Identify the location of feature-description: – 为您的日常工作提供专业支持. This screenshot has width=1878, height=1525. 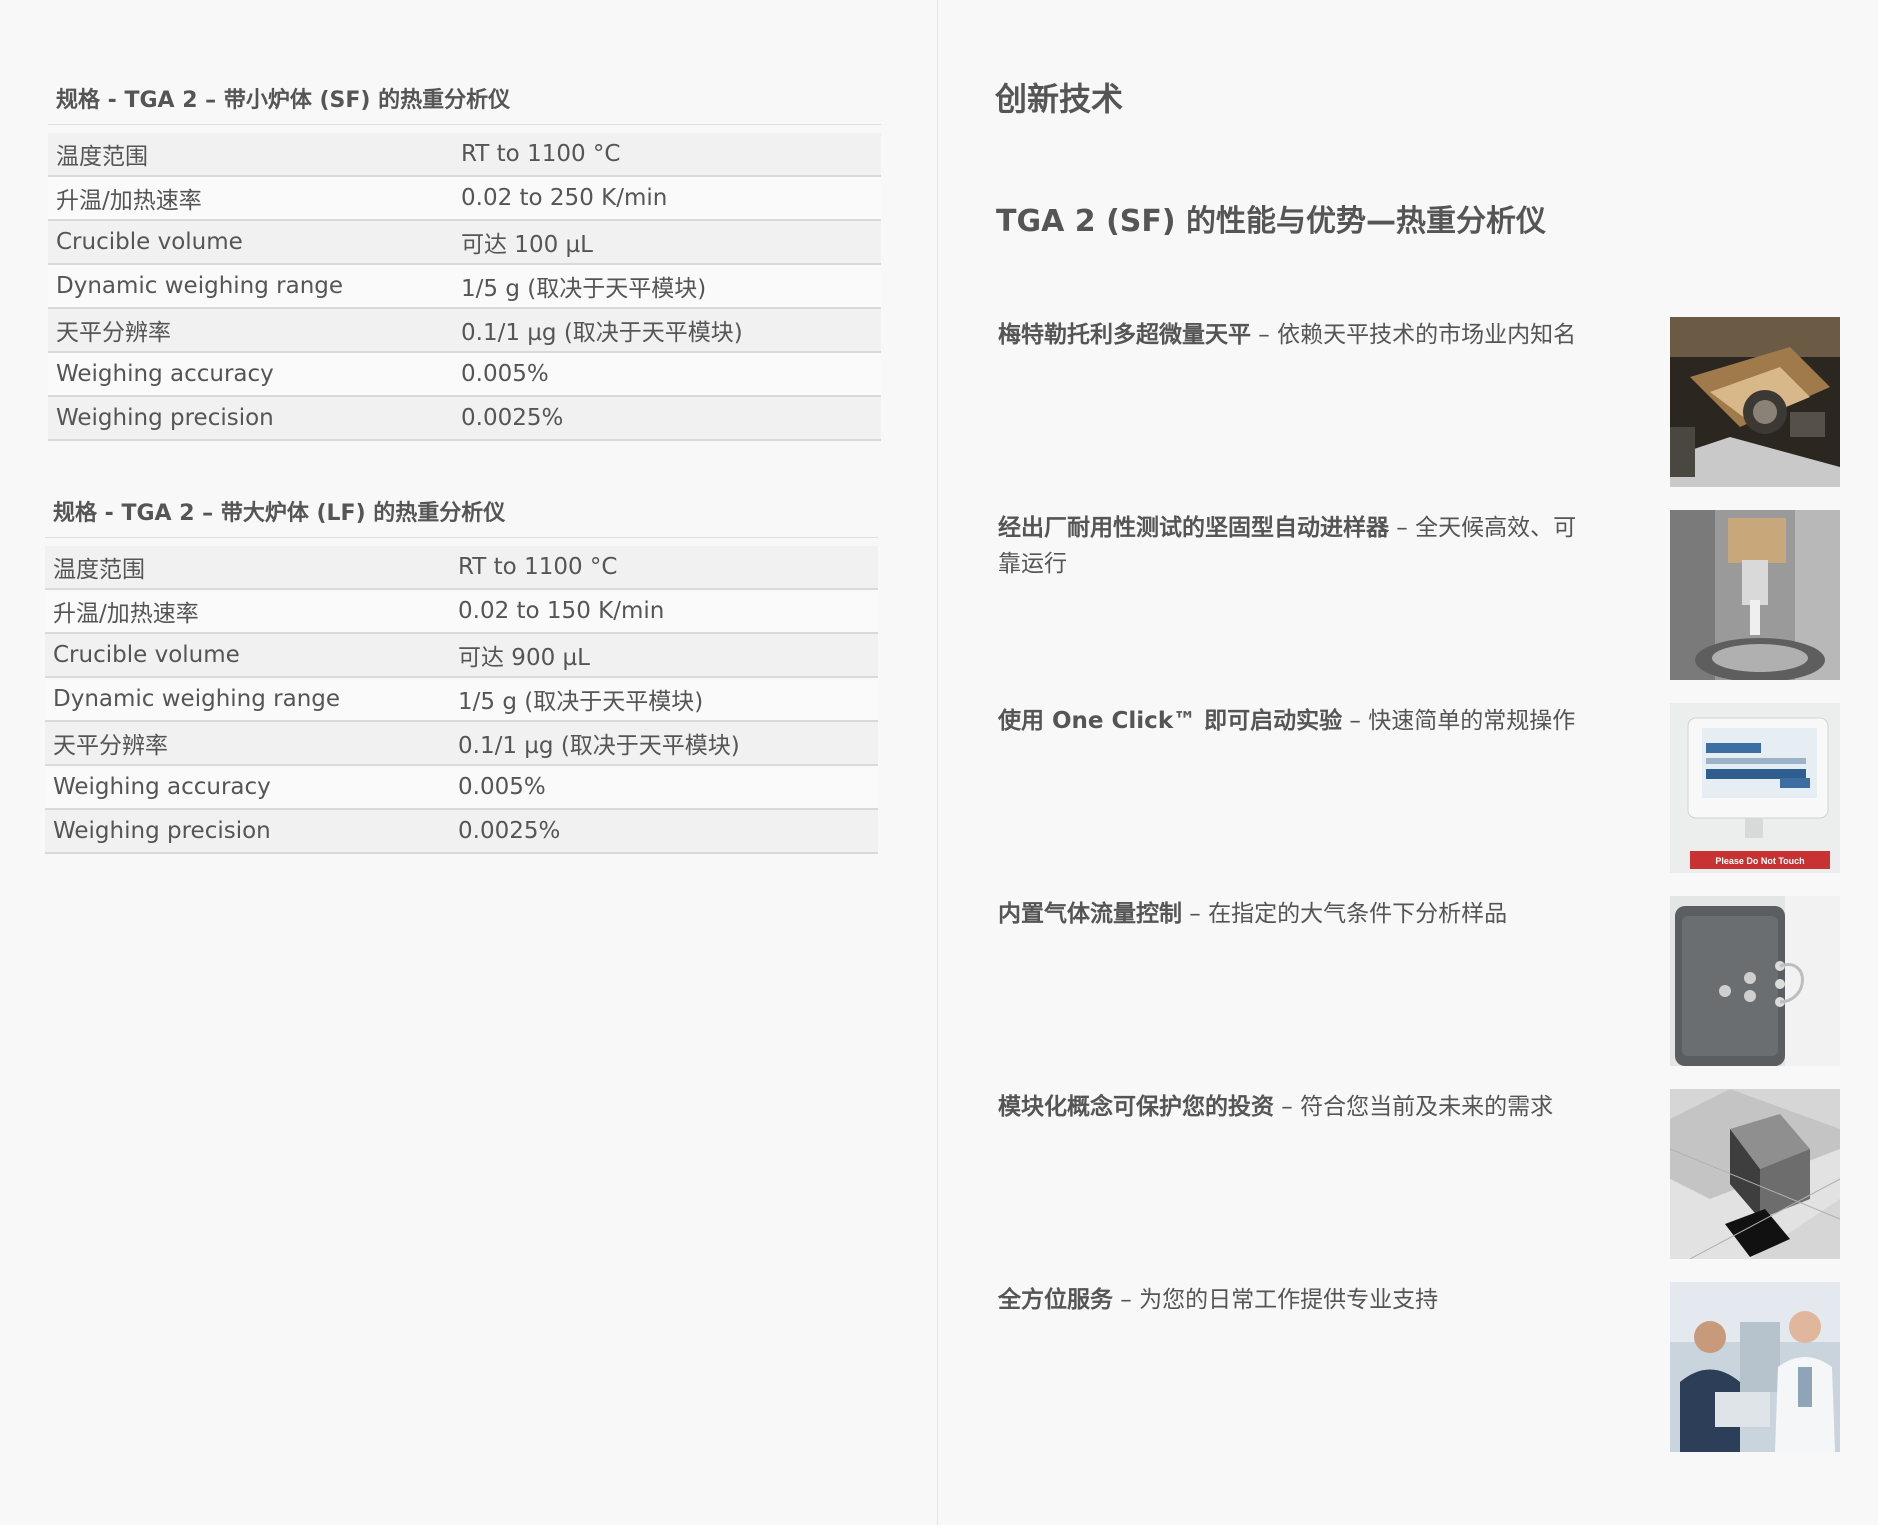
(1276, 1300).